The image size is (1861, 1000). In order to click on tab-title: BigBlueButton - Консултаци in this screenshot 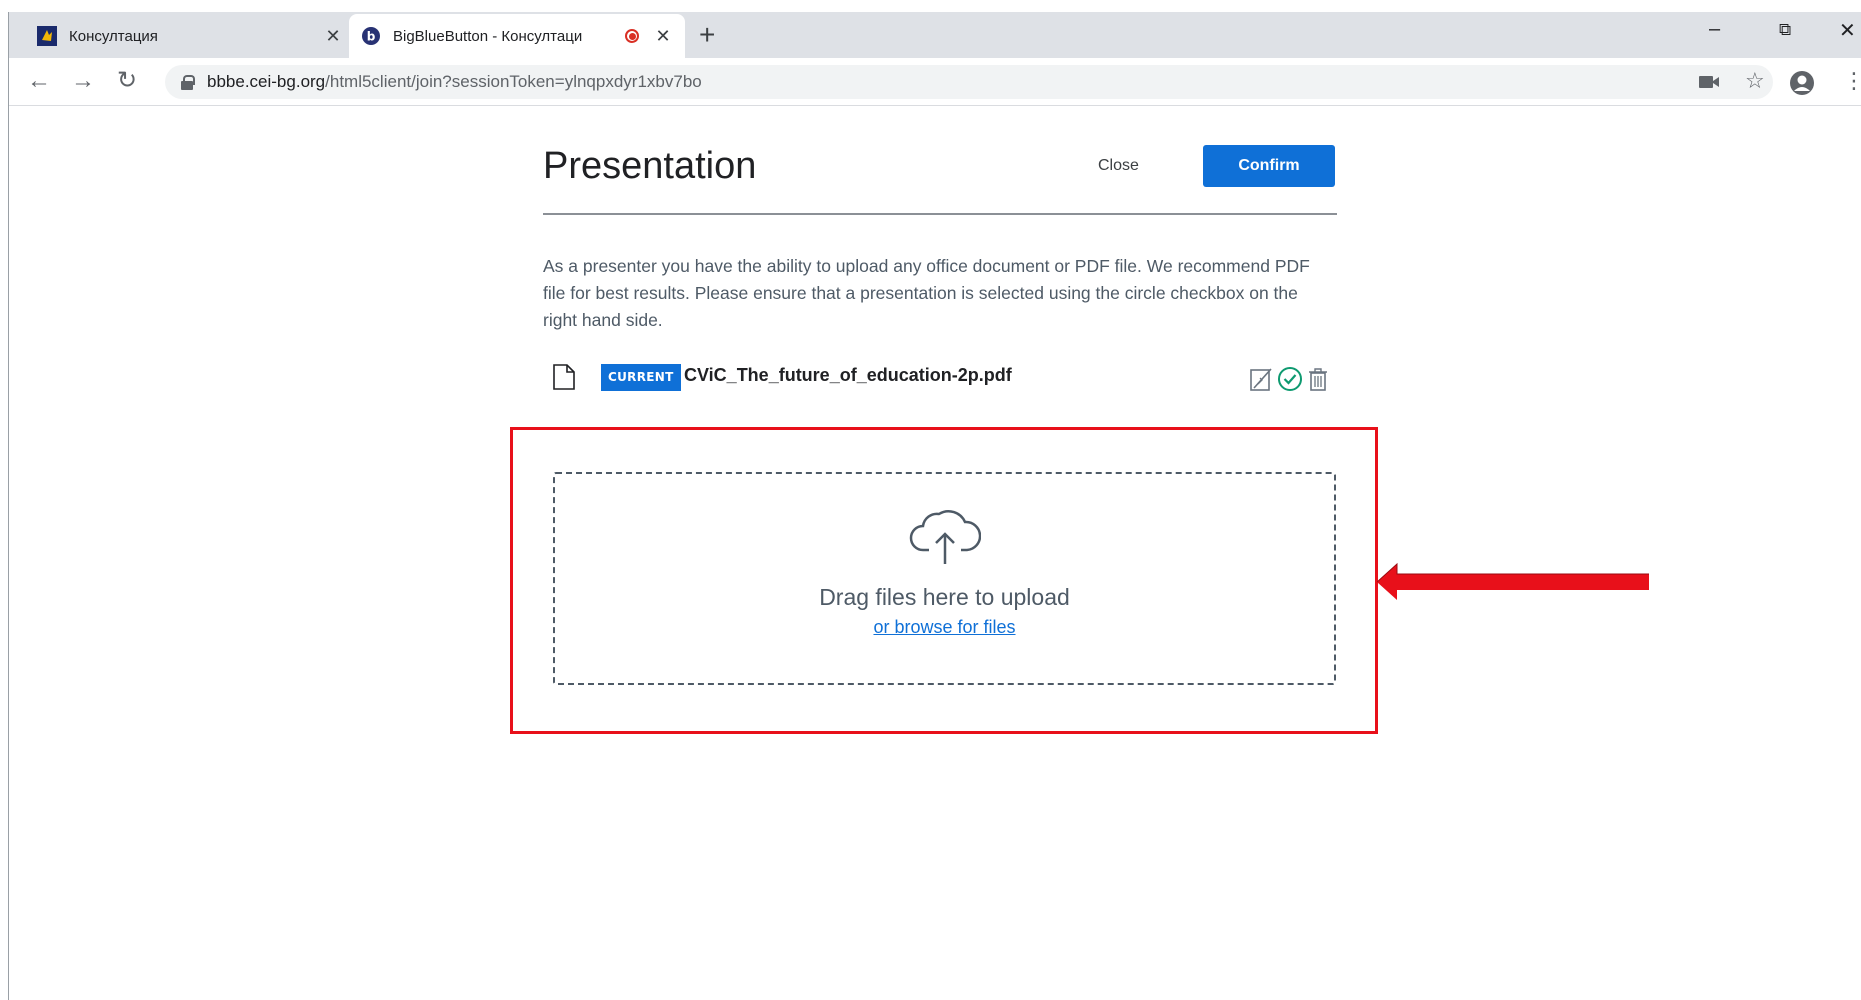, I will do `click(488, 36)`.